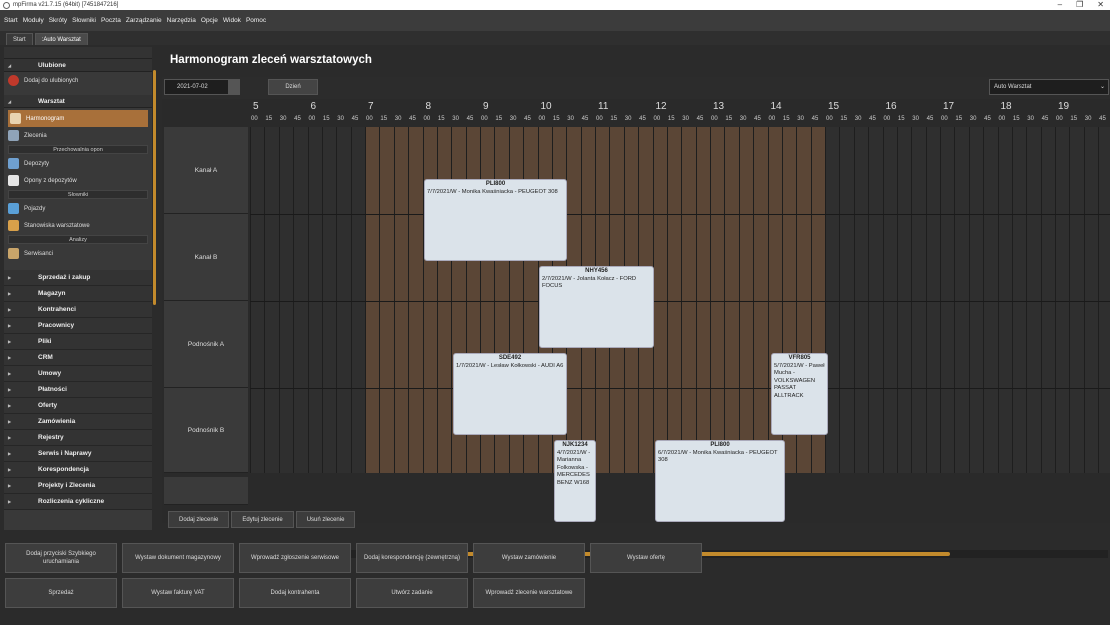  I want to click on module-zamowienia: ▶ Zamówienia, so click(78, 422).